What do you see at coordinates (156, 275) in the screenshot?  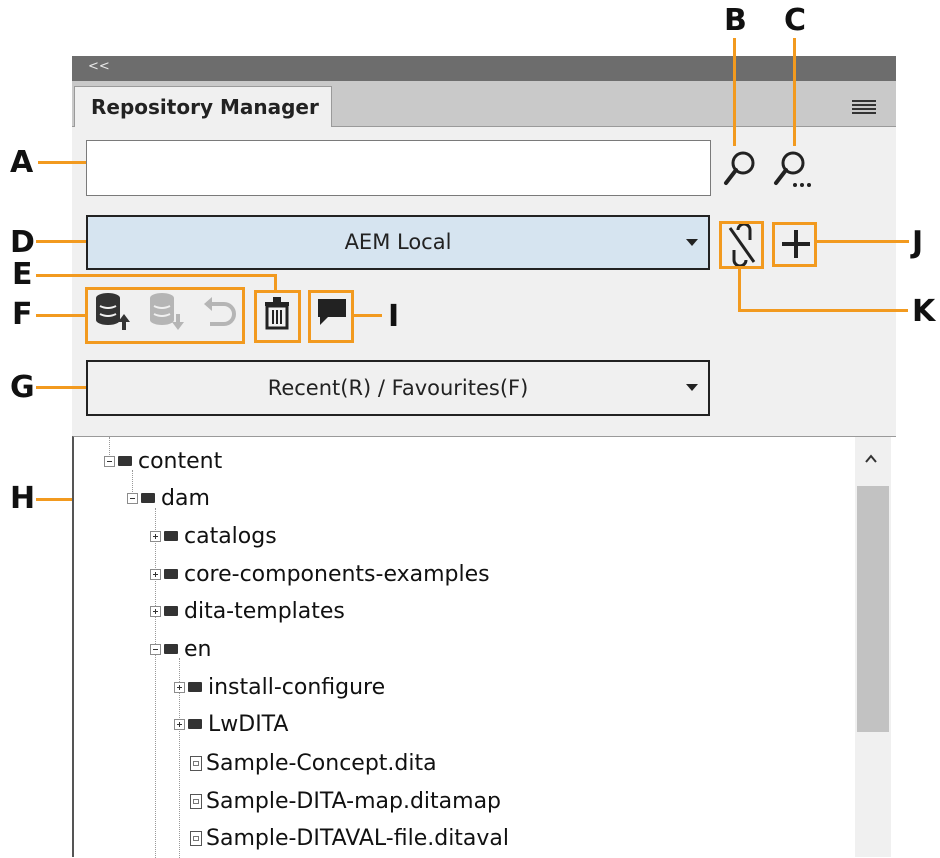 I see `callout-line-e` at bounding box center [156, 275].